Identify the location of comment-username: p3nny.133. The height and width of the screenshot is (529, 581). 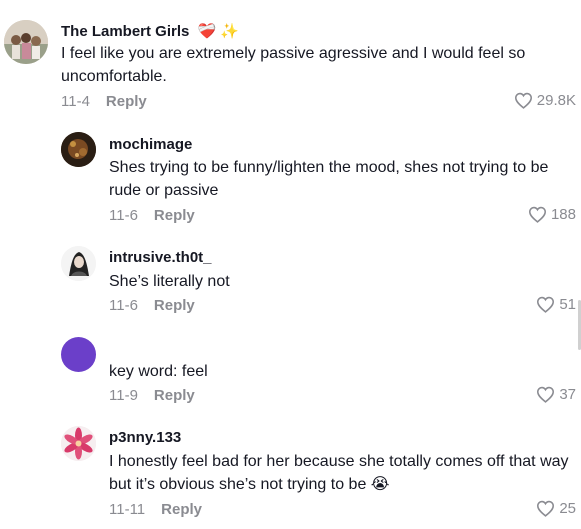
(145, 437).